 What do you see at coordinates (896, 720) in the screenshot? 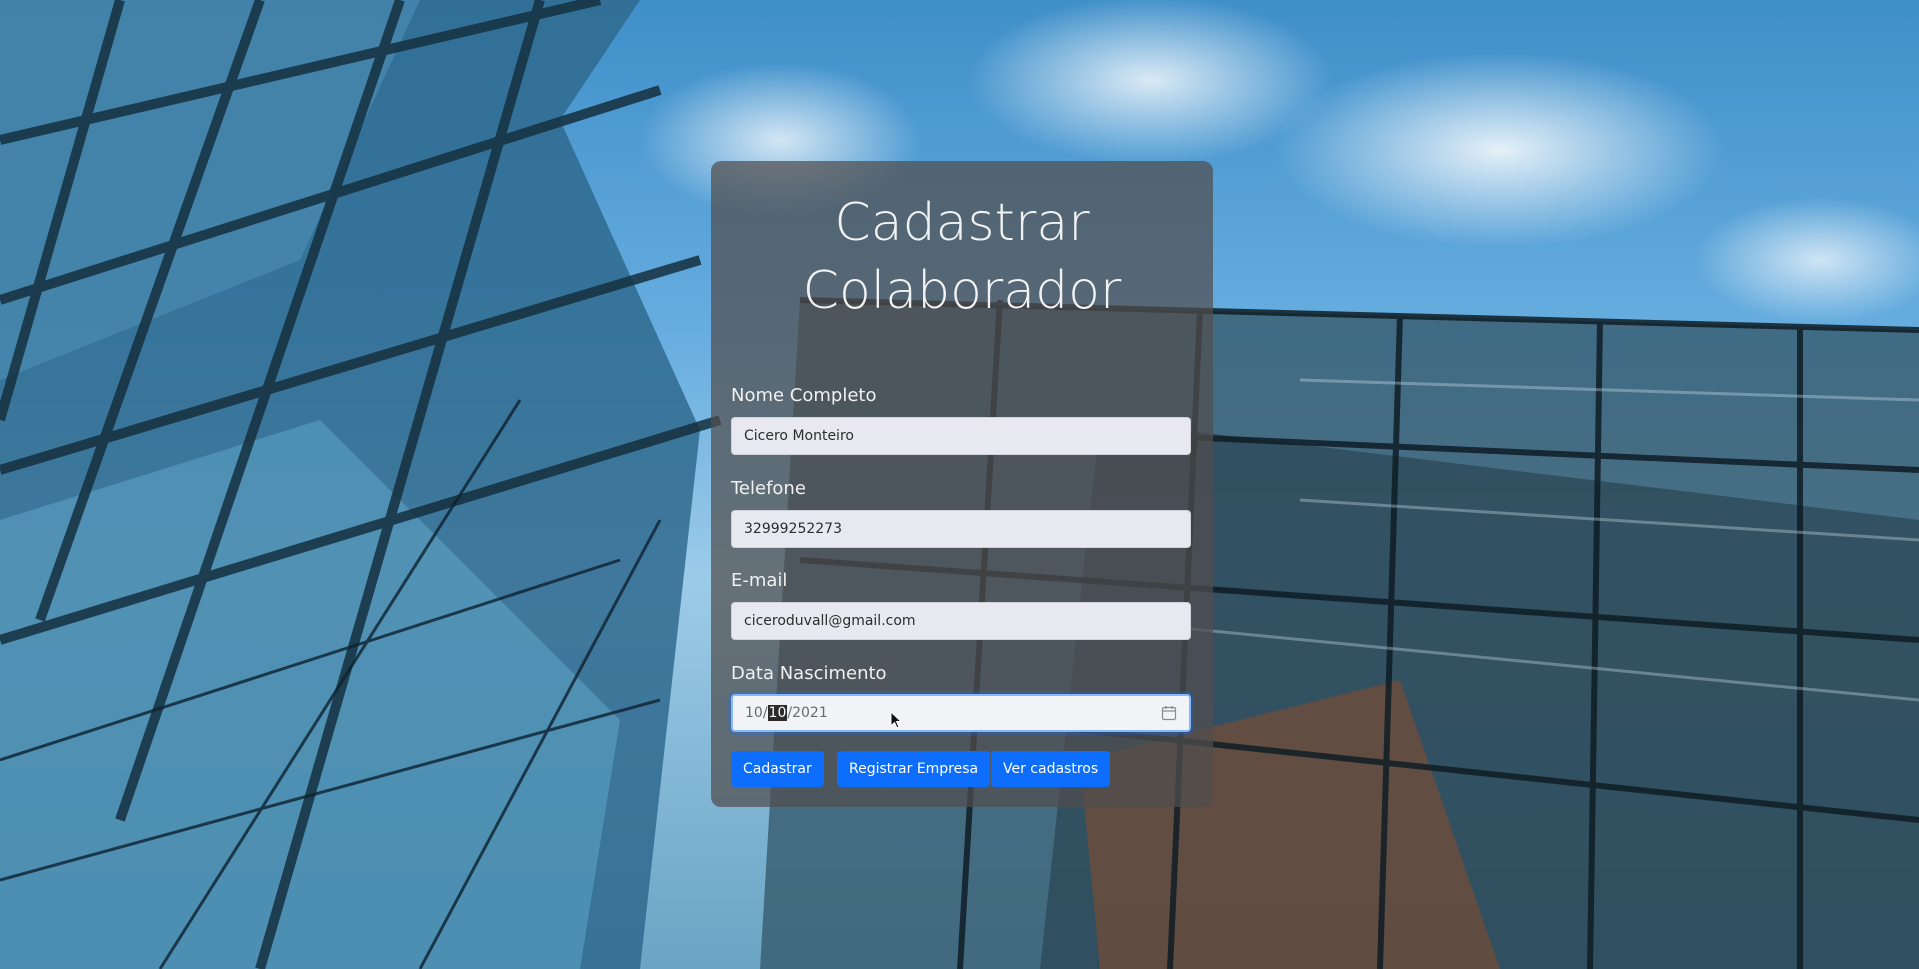
I see `mouse-cursor-icon` at bounding box center [896, 720].